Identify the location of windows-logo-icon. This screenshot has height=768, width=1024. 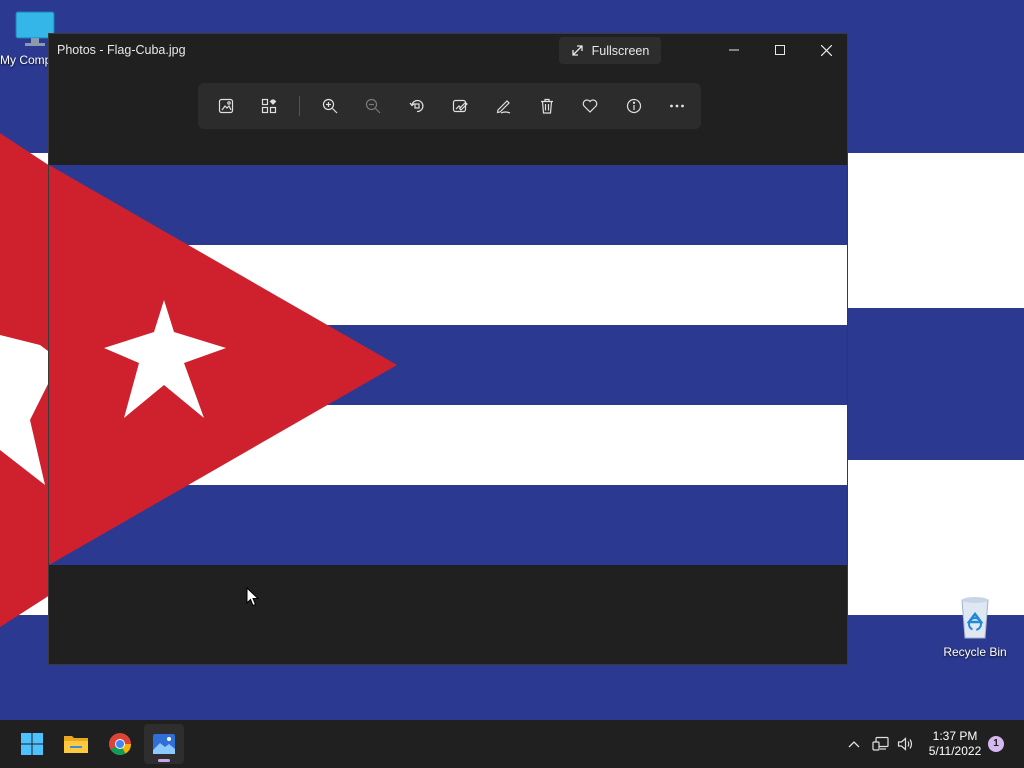
(32, 744).